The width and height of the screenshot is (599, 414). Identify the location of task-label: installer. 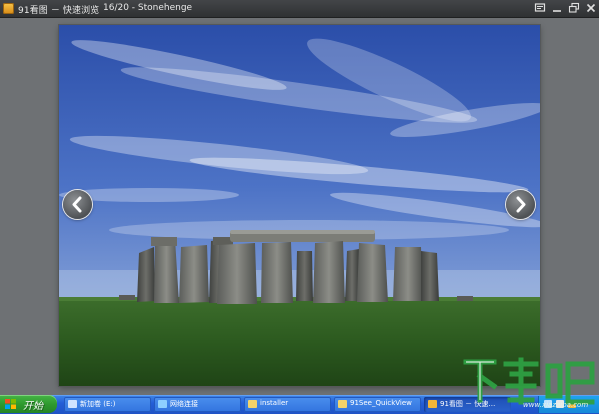
(274, 403).